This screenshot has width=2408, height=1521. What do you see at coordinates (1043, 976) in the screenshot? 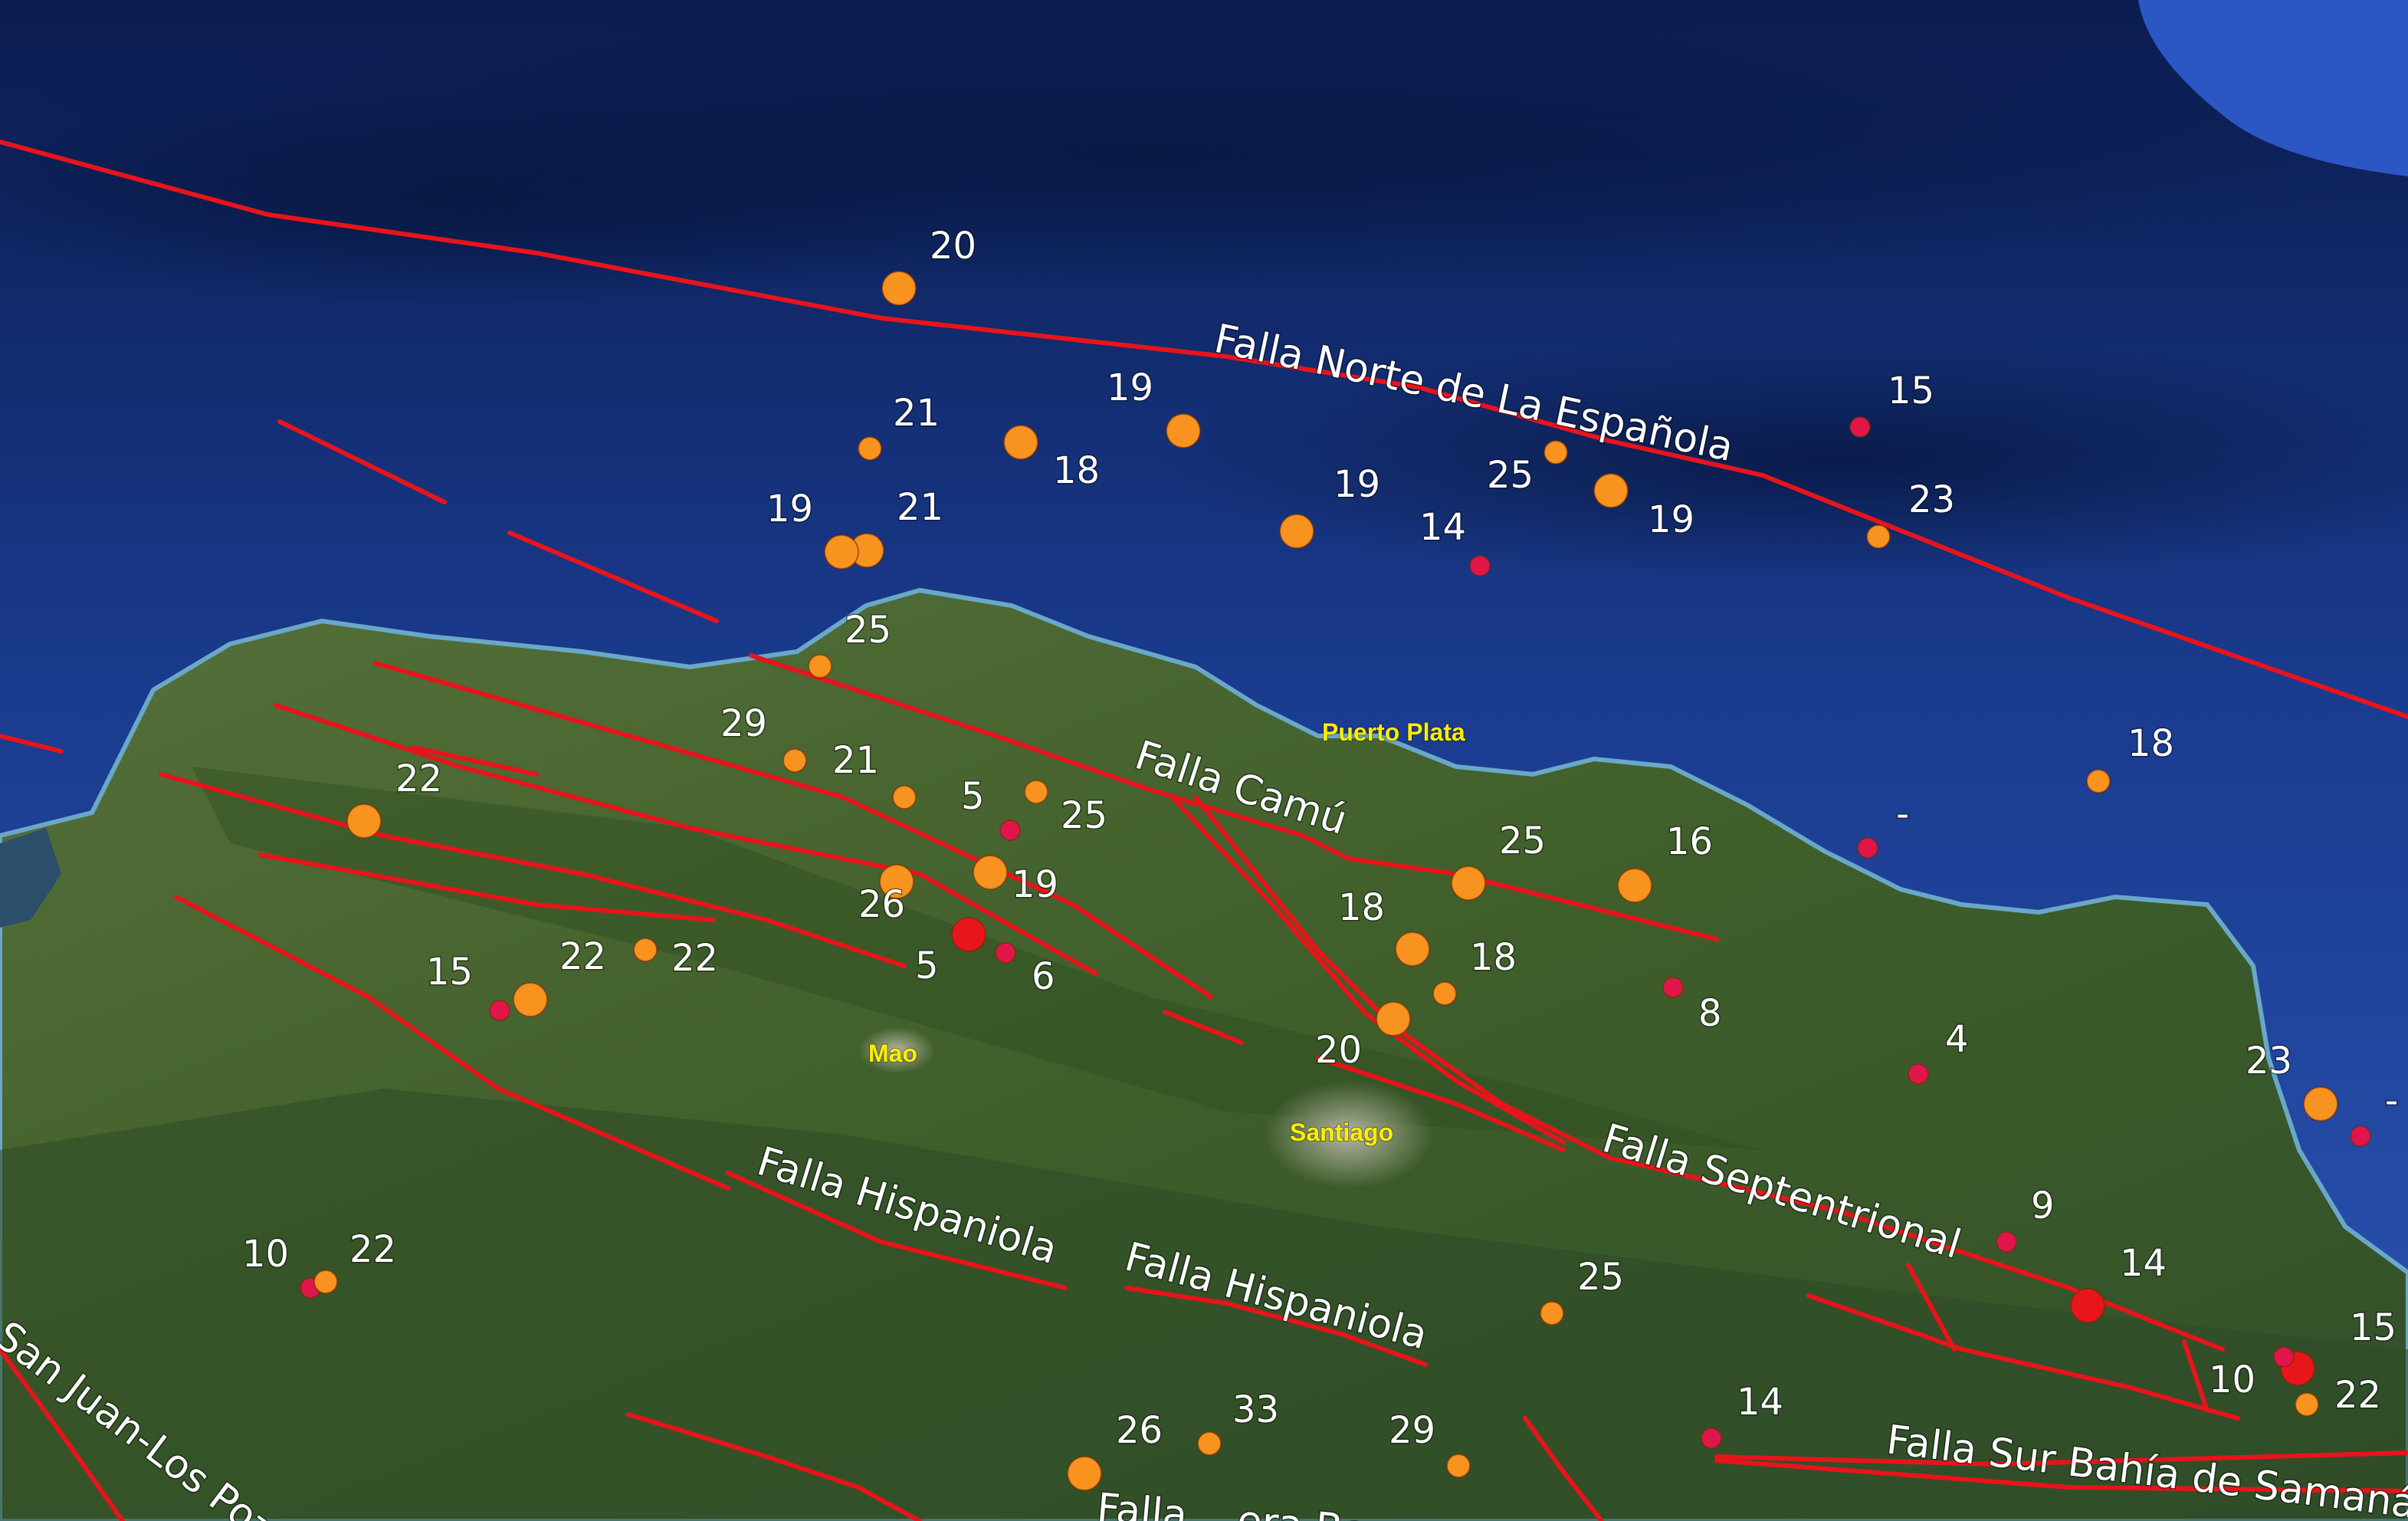
I see `earthquake-depth-label: 6` at bounding box center [1043, 976].